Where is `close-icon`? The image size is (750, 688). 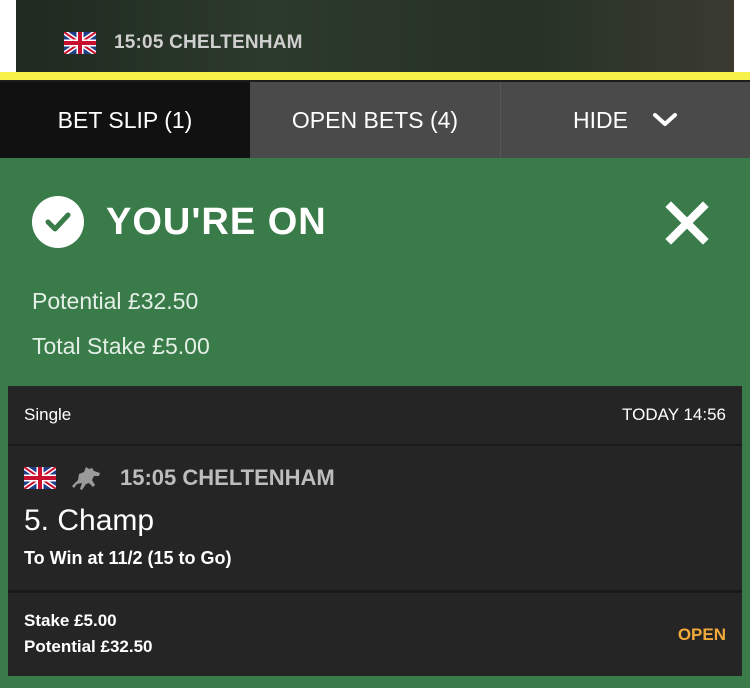
close-icon is located at coordinates (687, 223).